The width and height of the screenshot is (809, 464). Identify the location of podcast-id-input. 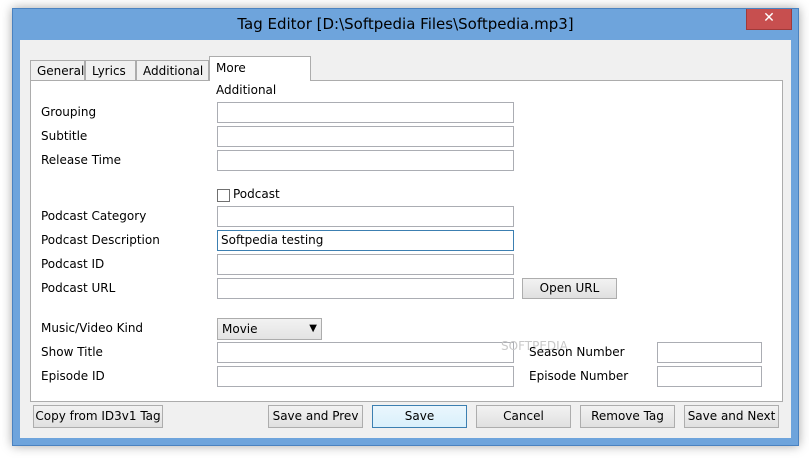
(365, 264).